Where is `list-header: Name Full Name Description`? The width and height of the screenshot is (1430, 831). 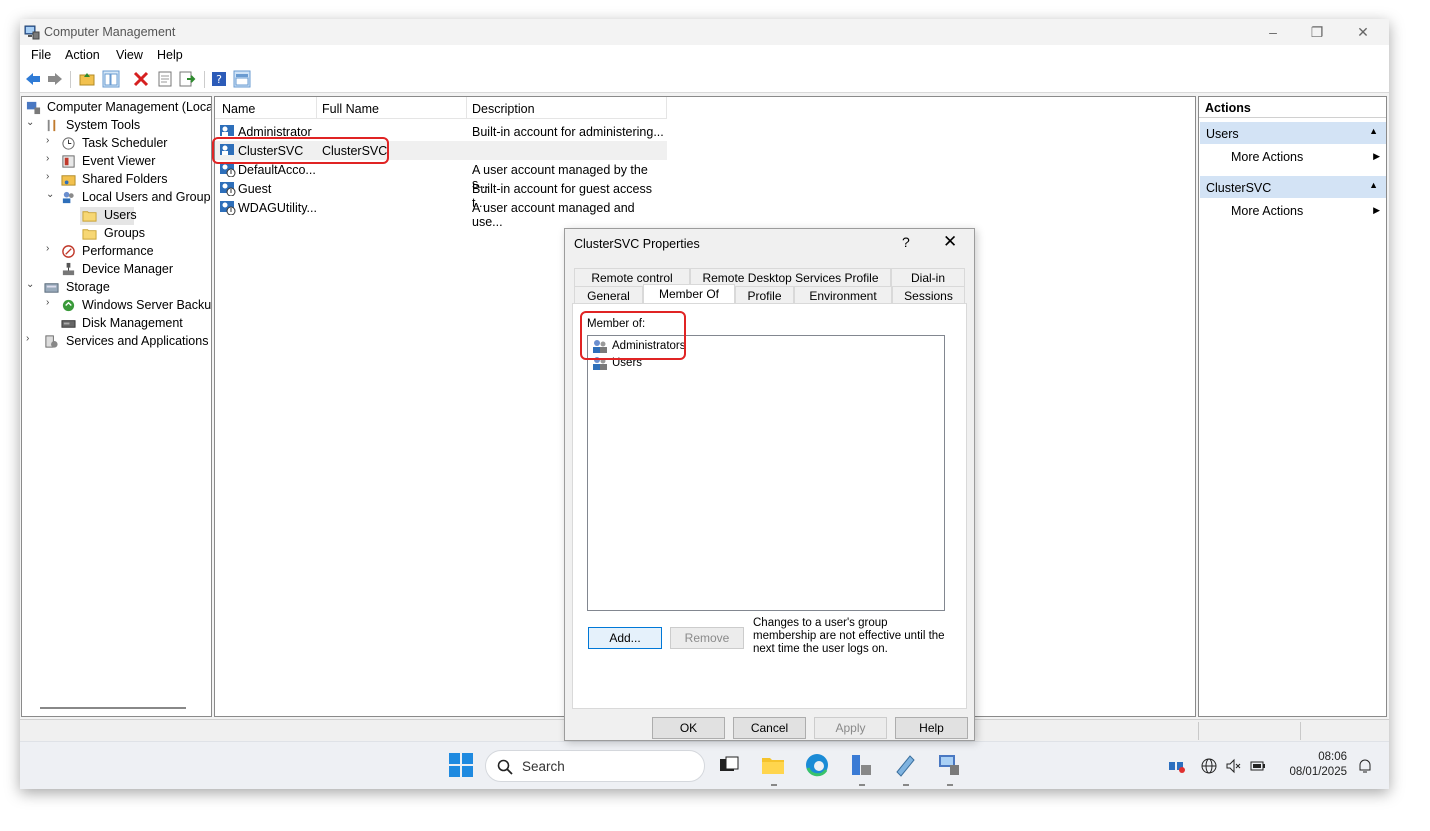 list-header: Name Full Name Description is located at coordinates (441, 108).